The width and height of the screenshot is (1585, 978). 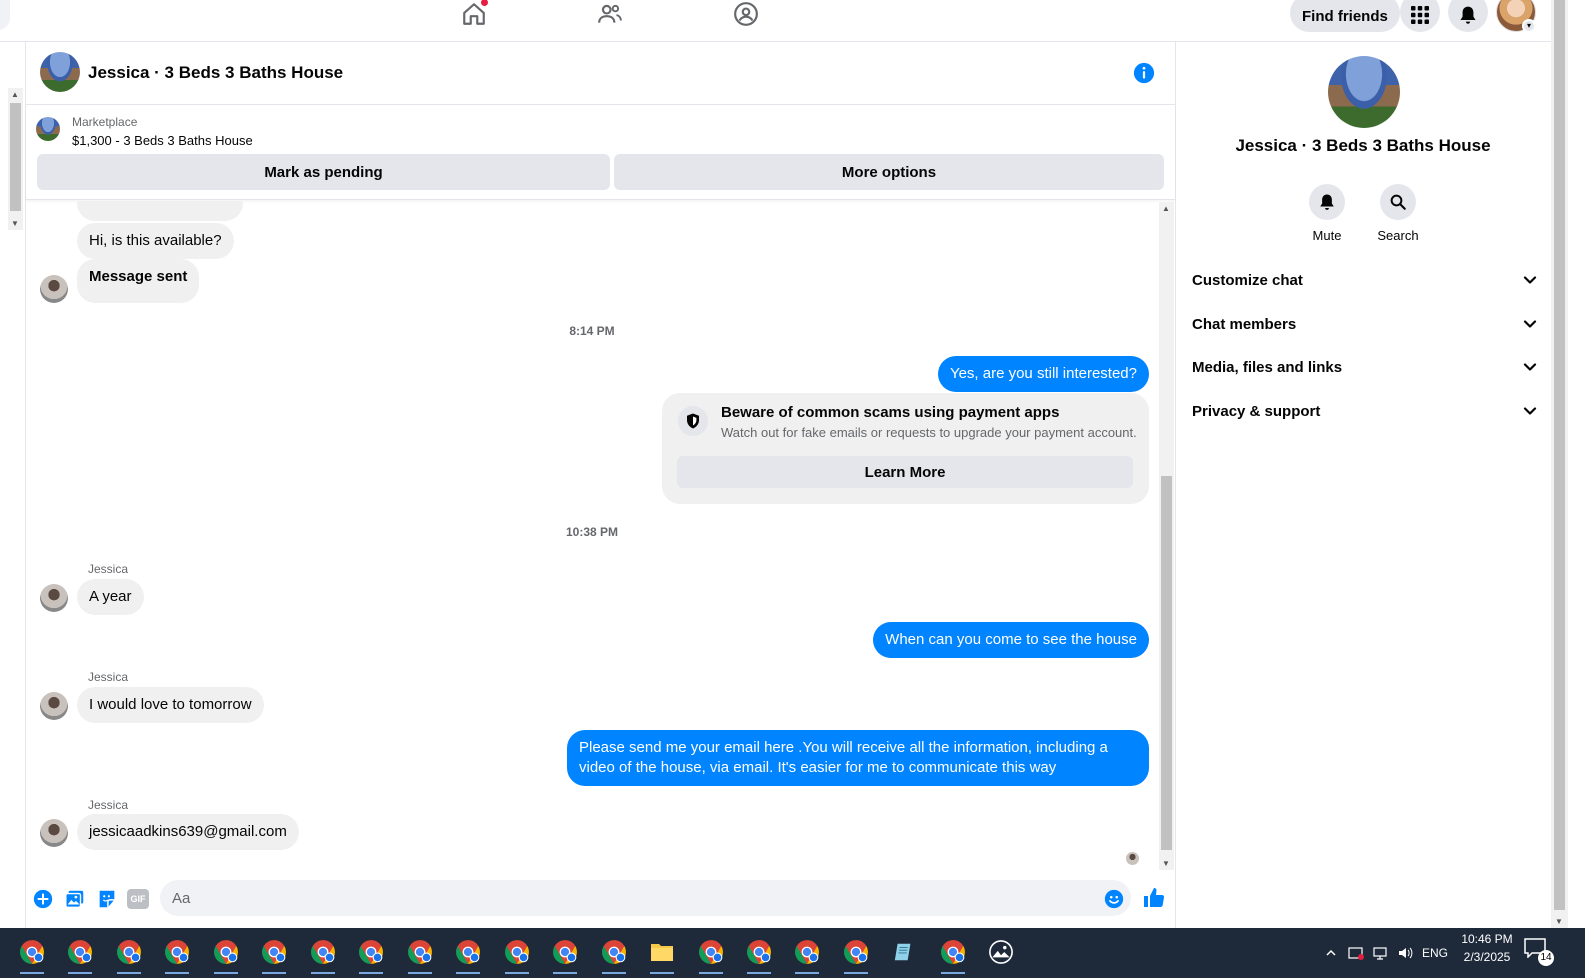 I want to click on message-bubble-incoming: Message sent, so click(x=138, y=281).